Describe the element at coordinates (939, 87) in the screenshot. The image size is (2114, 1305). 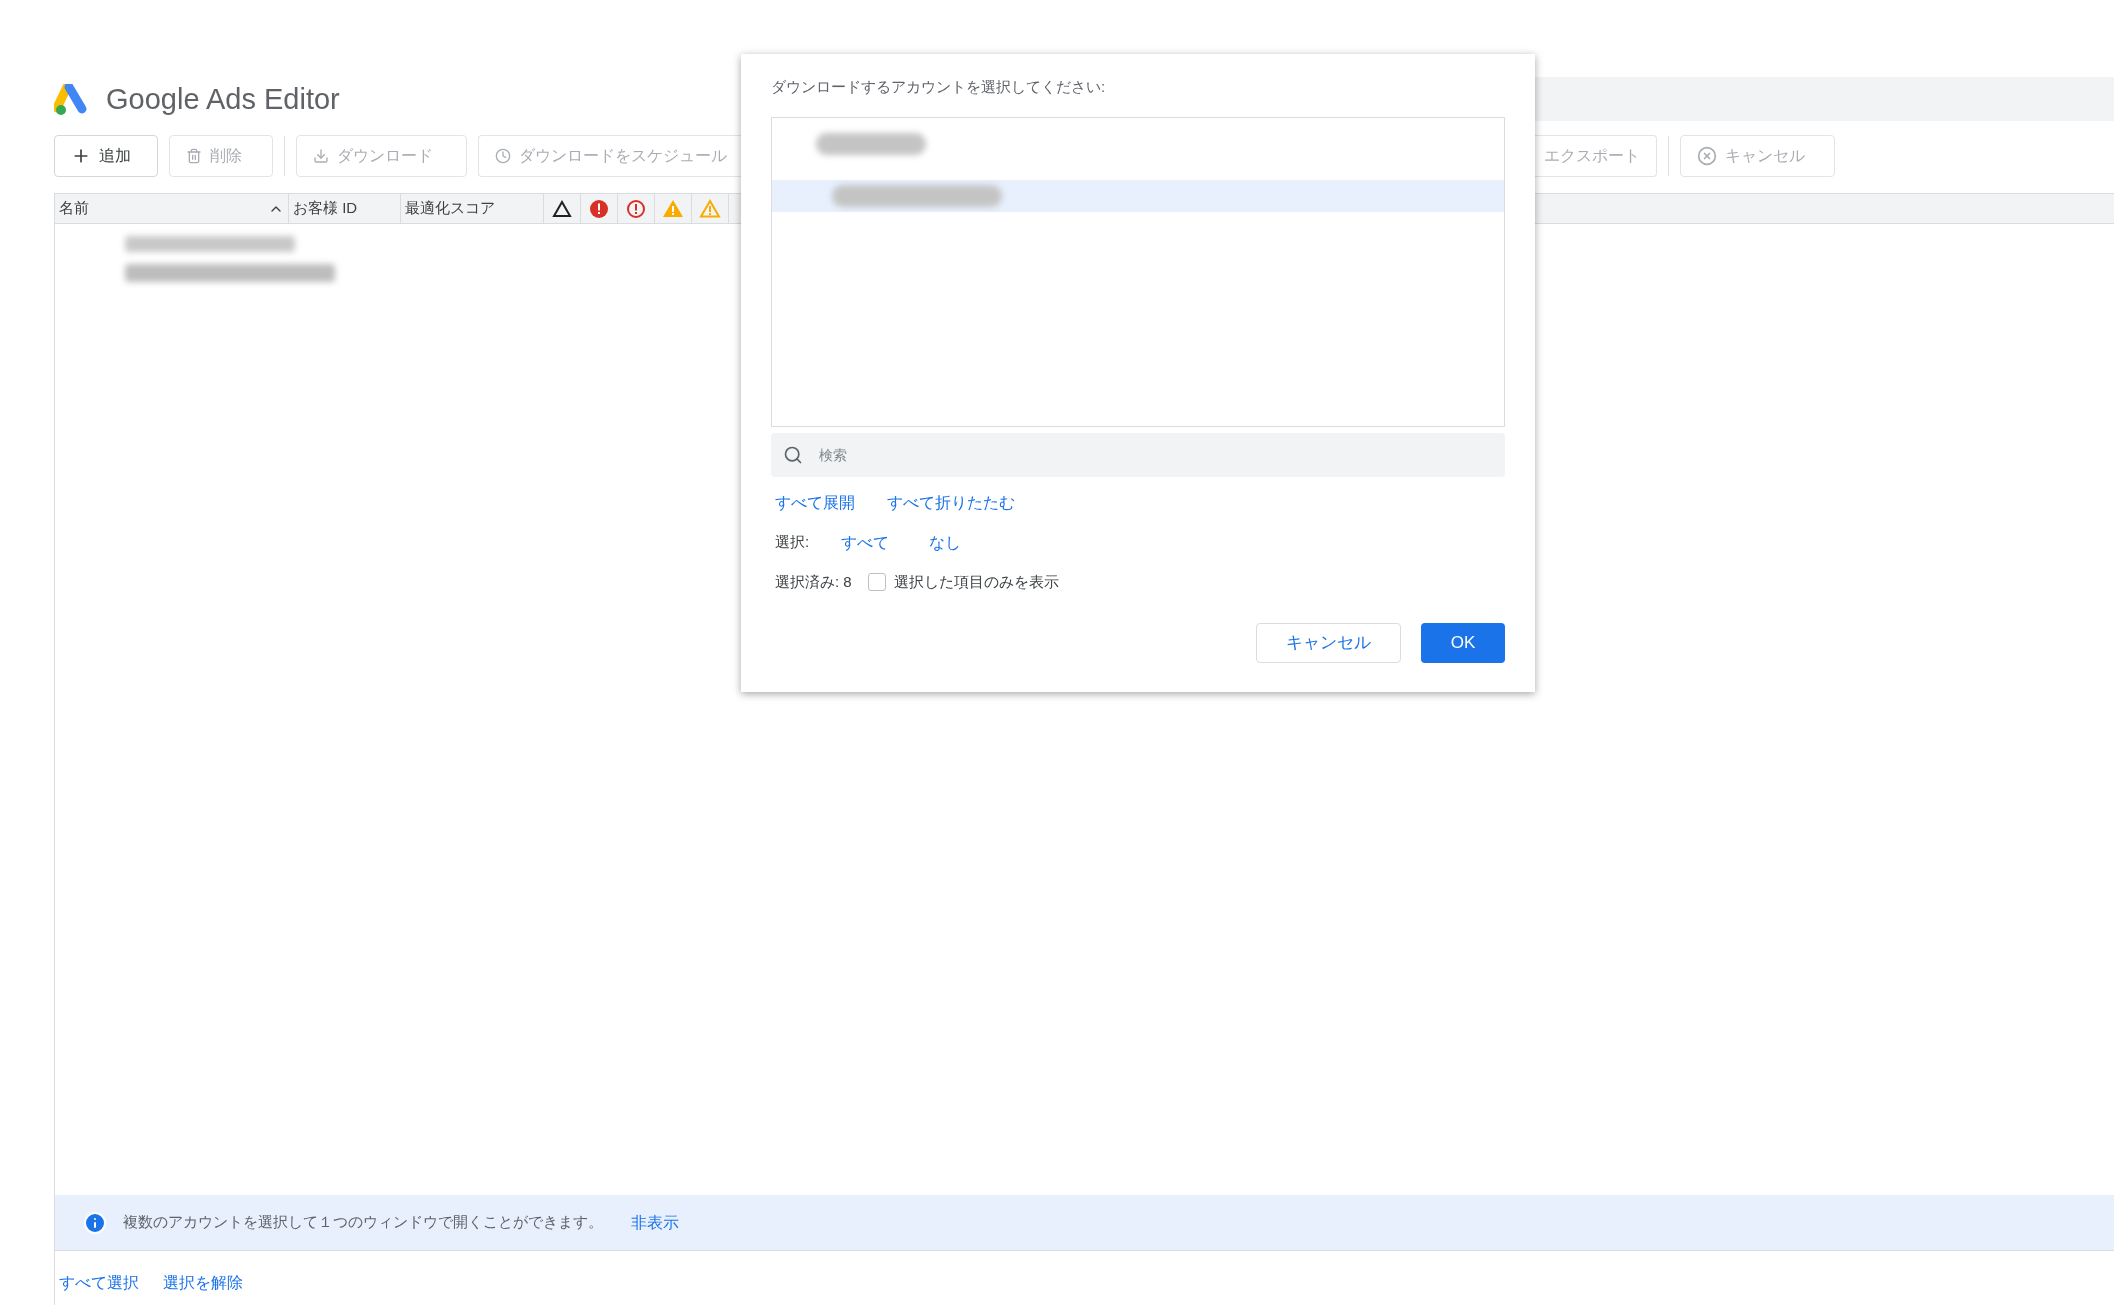
I see `dialog-prompt: ダウンロードするアカウントを選択してください:` at that location.